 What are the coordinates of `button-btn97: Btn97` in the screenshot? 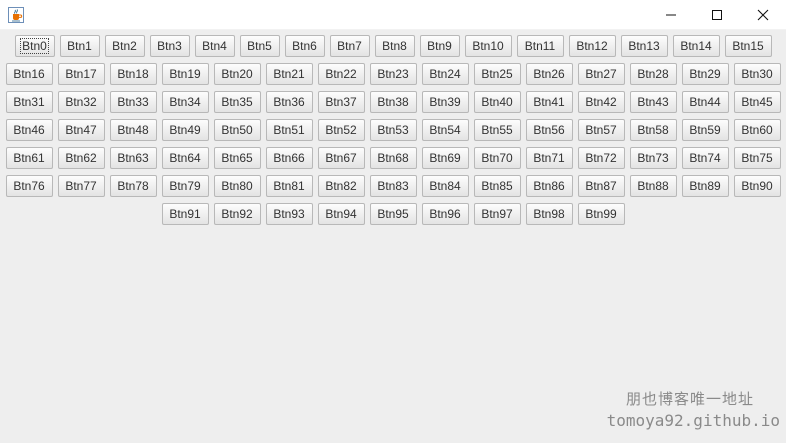 It's located at (497, 214).